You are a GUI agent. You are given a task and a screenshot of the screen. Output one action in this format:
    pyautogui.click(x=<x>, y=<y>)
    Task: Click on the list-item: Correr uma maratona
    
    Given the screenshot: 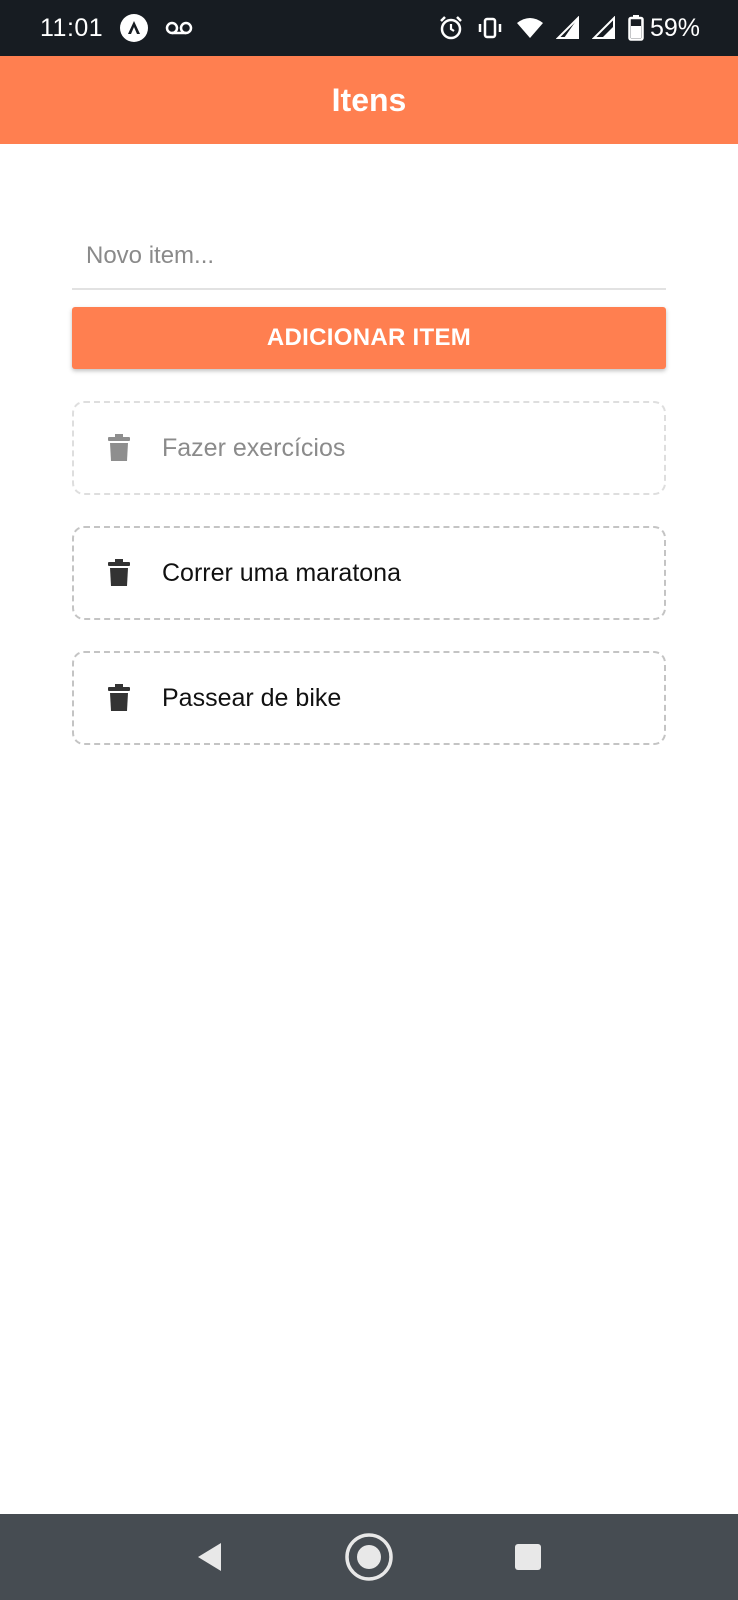 What is the action you would take?
    pyautogui.click(x=369, y=573)
    